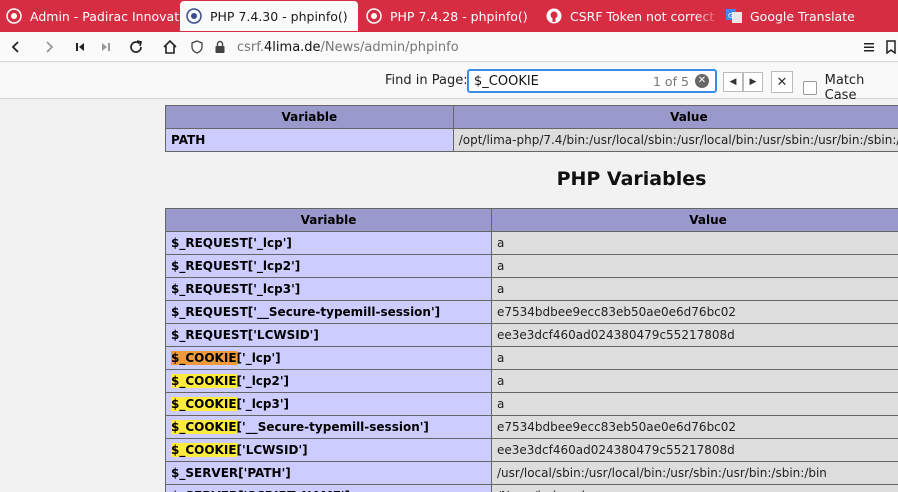 This screenshot has height=492, width=898. I want to click on find-next-button: ▶, so click(753, 82).